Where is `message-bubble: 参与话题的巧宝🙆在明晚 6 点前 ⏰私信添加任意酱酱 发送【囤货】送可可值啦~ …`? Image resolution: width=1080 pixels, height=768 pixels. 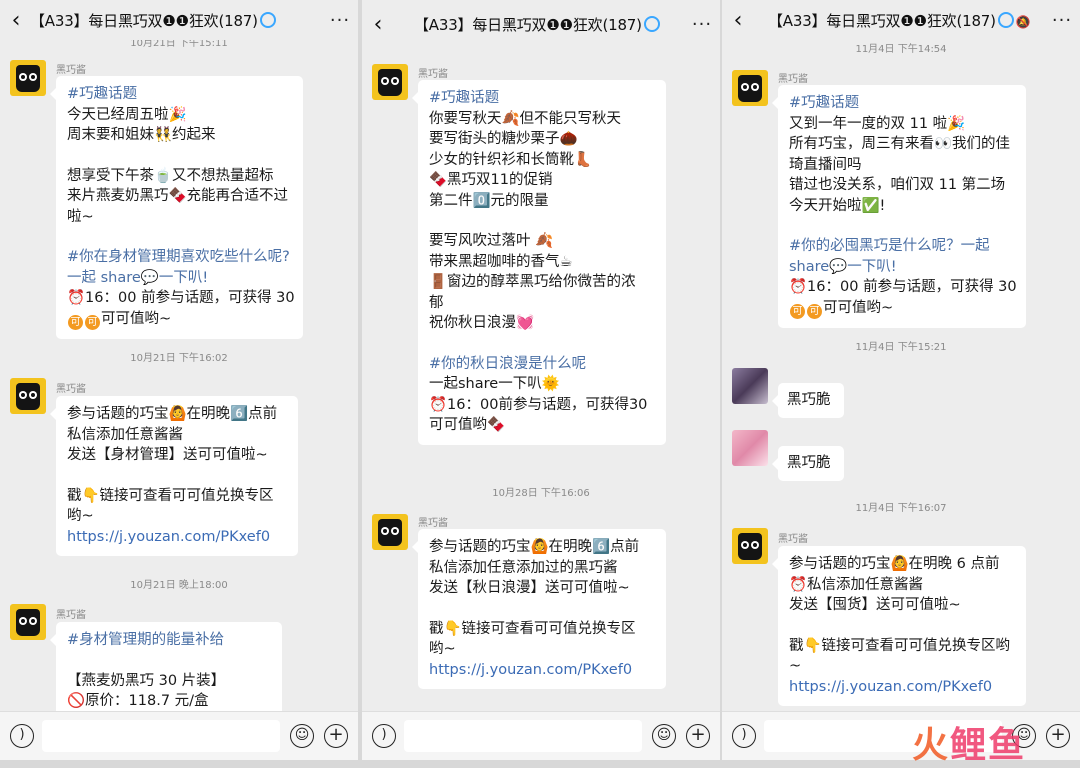 message-bubble: 参与话题的巧宝🙆在明晚 6 点前 ⏰私信添加任意酱酱 发送【囤货】送可可值啦~ … is located at coordinates (899, 626).